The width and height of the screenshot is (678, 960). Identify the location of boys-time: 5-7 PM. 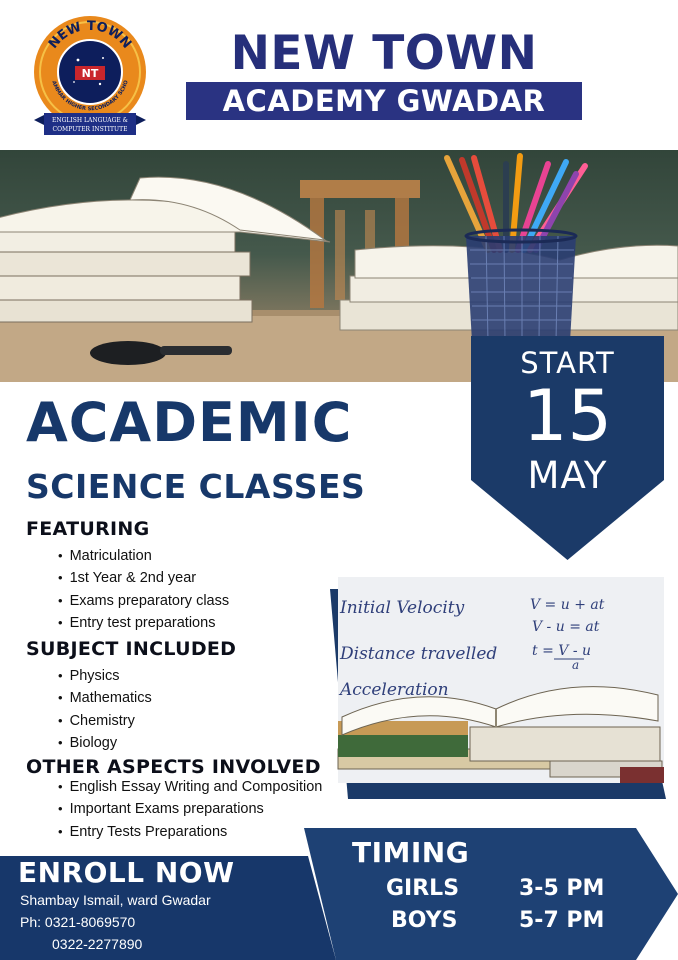
(562, 920).